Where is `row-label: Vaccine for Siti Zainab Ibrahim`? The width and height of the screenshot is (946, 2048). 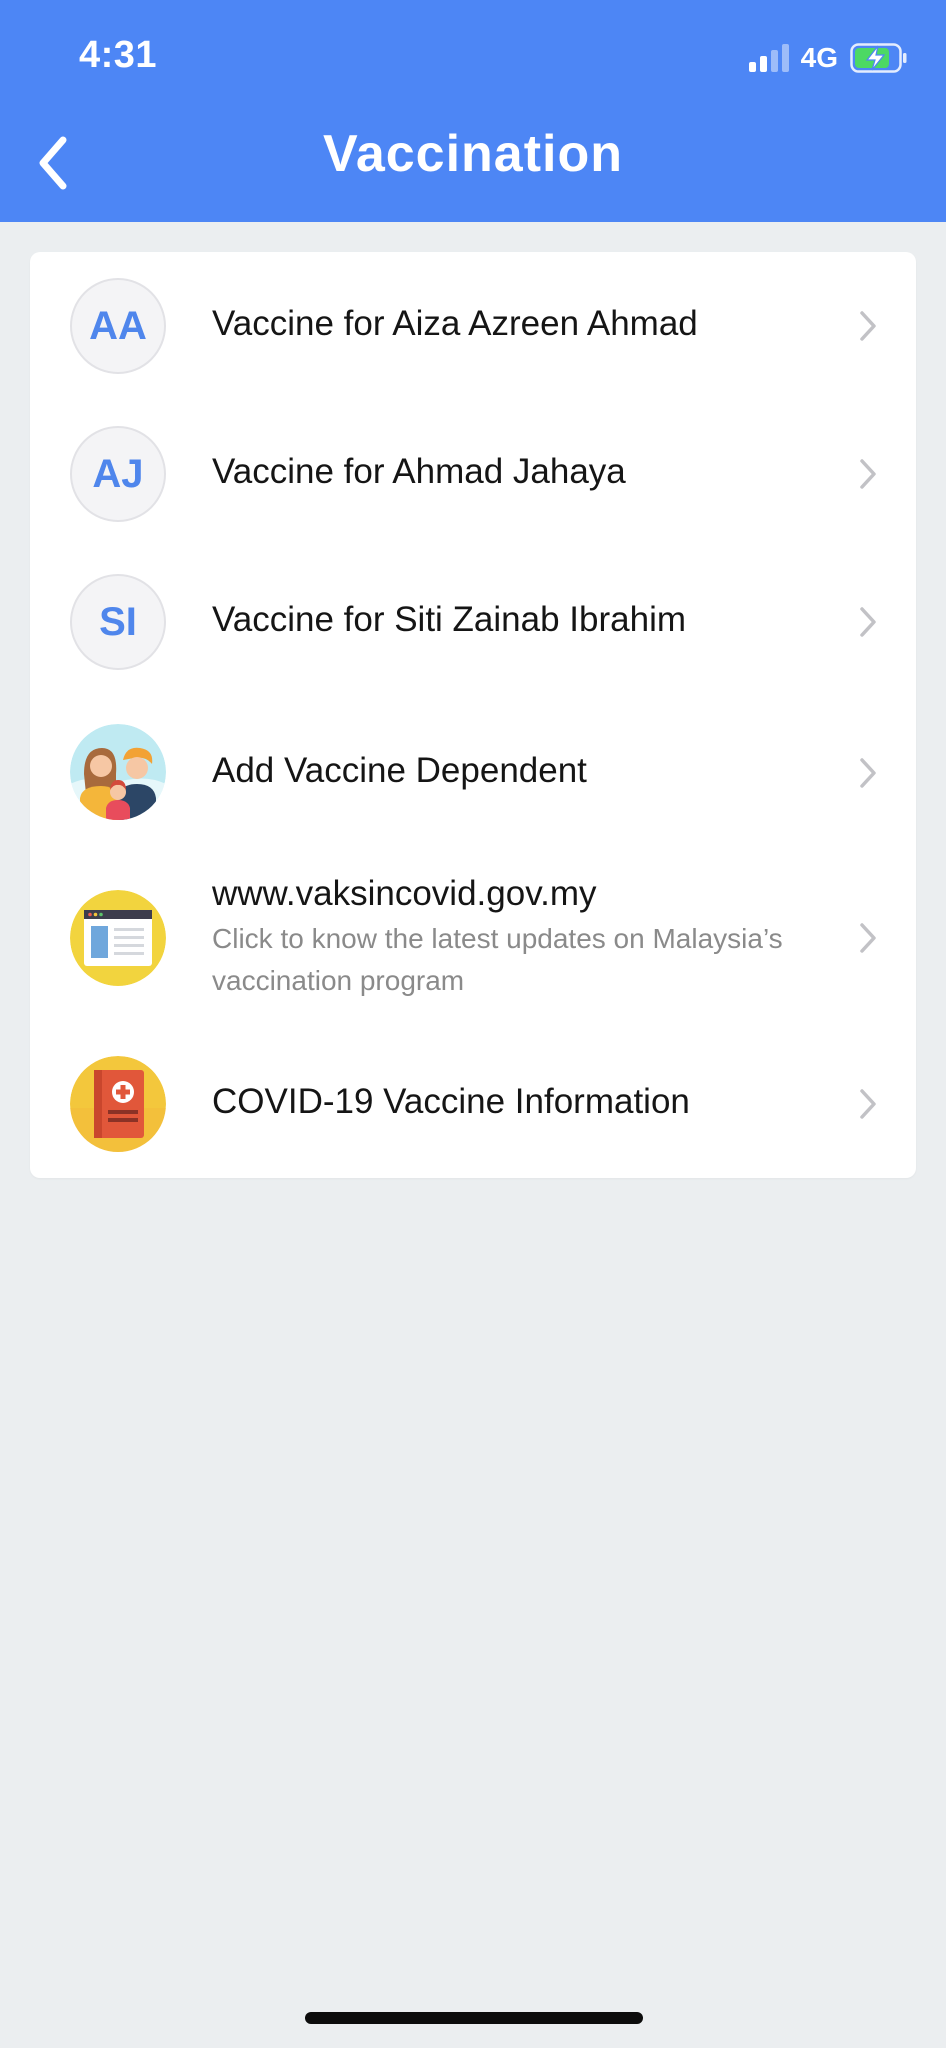
row-label: Vaccine for Siti Zainab Ibrahim is located at coordinates (449, 619).